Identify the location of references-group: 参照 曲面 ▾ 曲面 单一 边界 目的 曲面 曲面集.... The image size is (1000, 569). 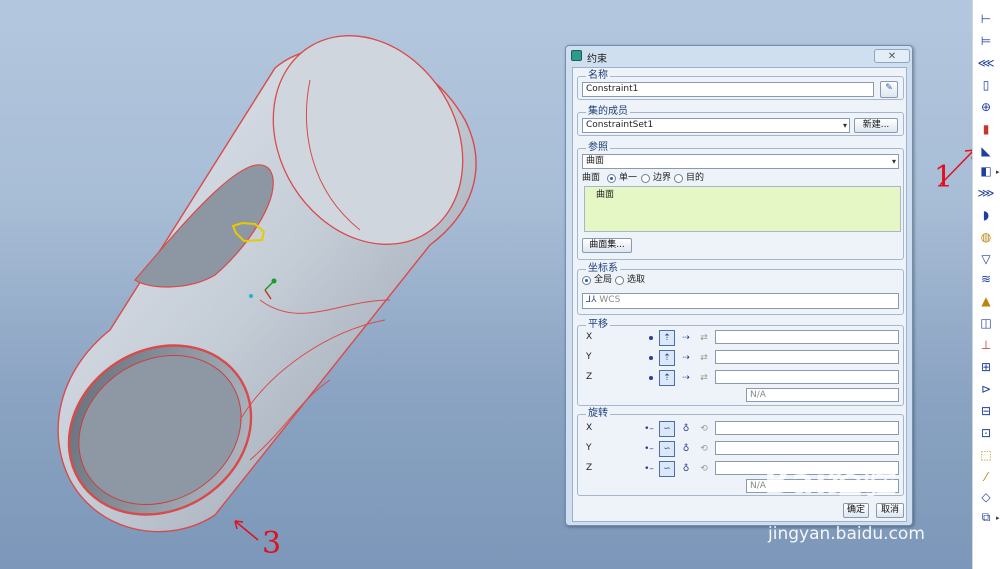
(740, 201).